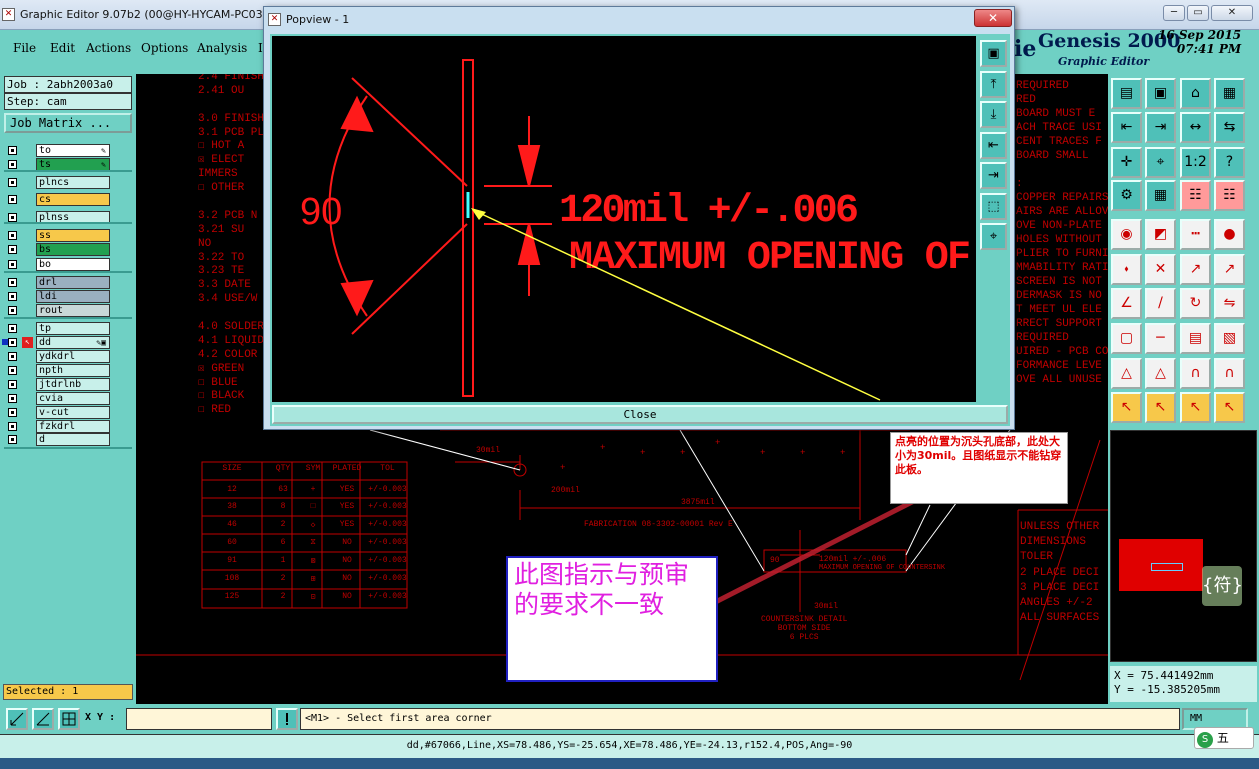 This screenshot has height=769, width=1259. What do you see at coordinates (1195, 269) in the screenshot?
I see `move-point-icon: ↗` at bounding box center [1195, 269].